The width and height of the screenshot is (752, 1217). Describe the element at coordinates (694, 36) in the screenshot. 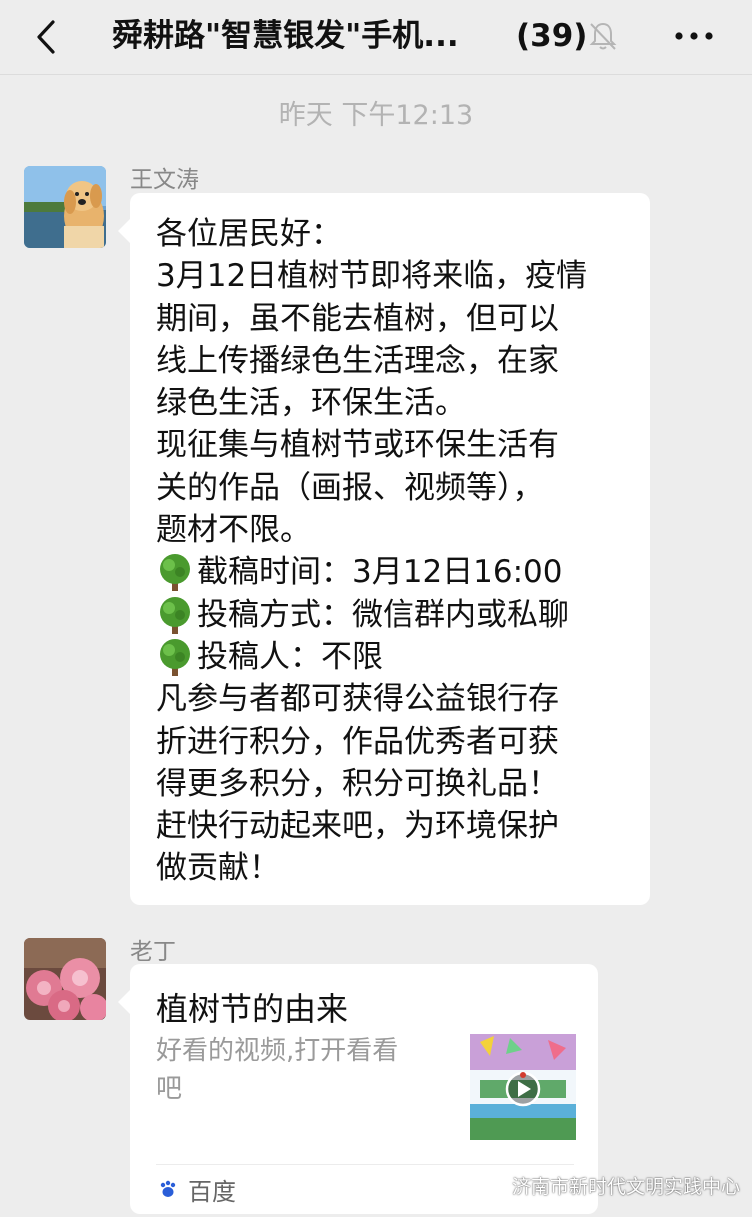

I see `more-dots-icon` at that location.